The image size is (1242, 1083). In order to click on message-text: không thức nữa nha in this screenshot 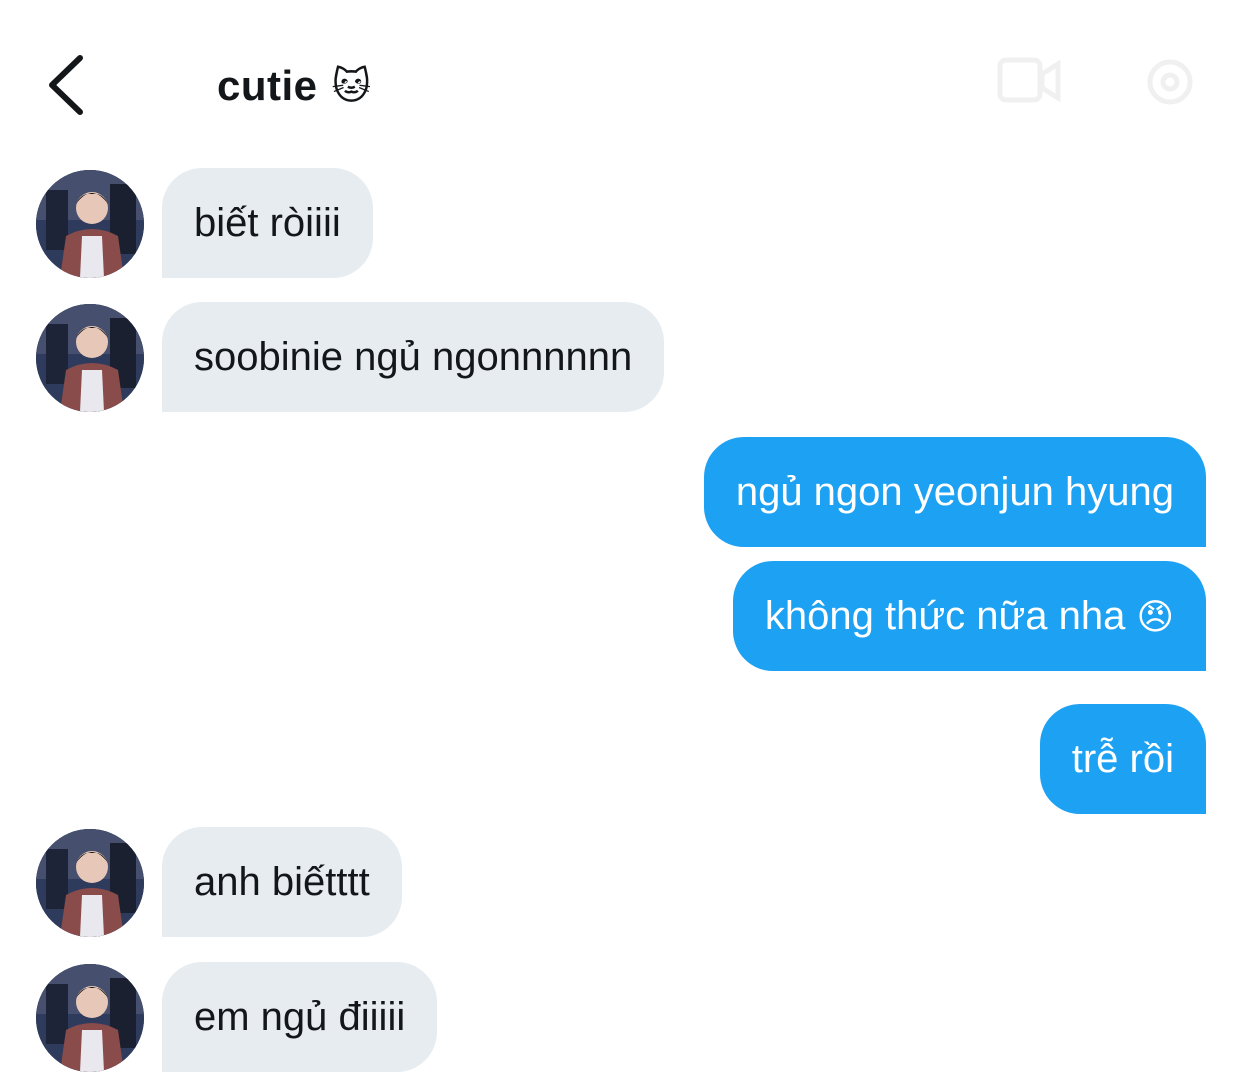, I will do `click(945, 616)`.